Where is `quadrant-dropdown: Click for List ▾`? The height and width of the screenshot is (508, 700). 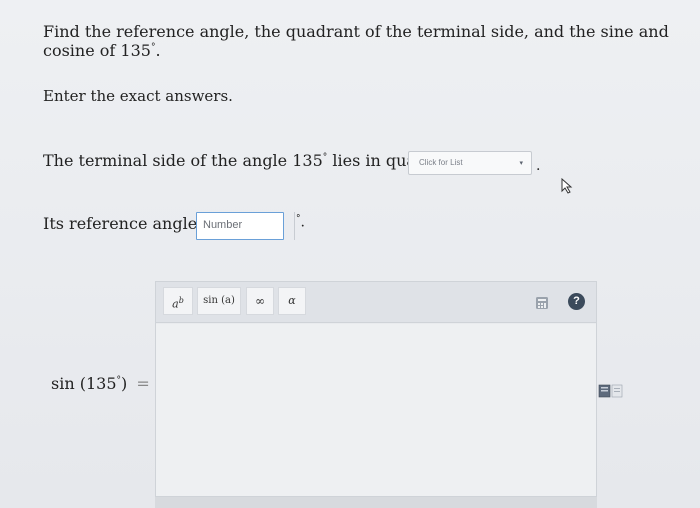
quadrant-dropdown: Click for List ▾ is located at coordinates (470, 163).